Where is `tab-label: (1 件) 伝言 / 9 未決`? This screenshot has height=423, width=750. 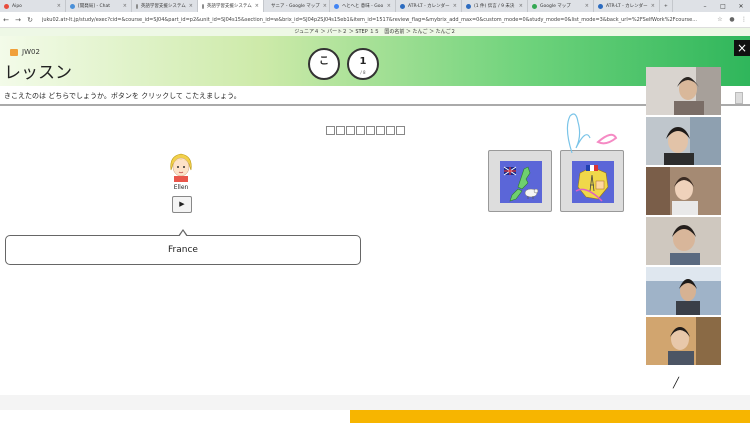 tab-label: (1 件) 伝言 / 9 未決 is located at coordinates (494, 6).